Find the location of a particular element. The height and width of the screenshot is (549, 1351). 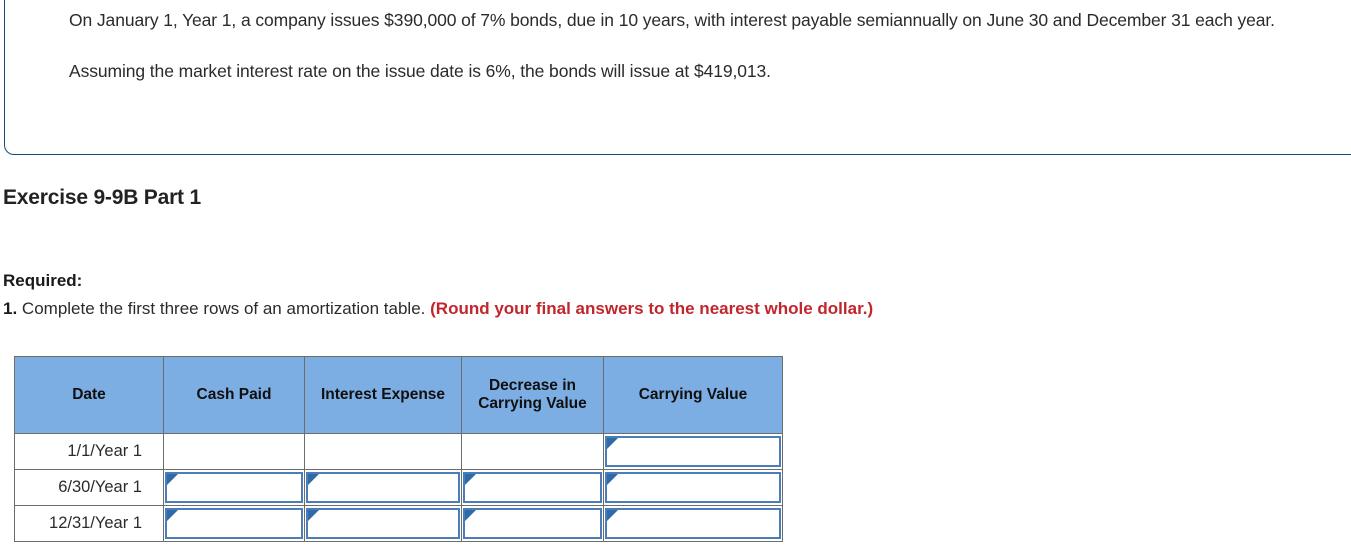

table-row: 6/30/Year 1 is located at coordinates (398, 487).